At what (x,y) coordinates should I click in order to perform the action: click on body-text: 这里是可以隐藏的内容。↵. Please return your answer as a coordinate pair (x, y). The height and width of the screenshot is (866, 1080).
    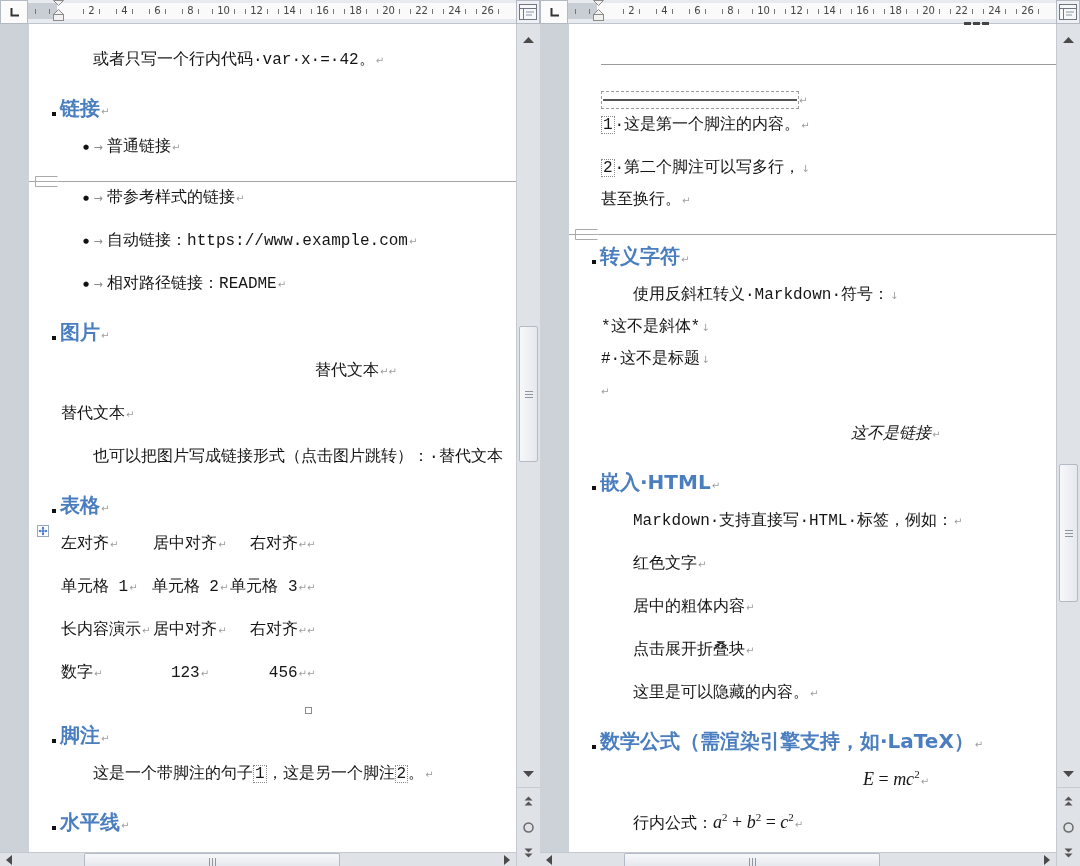
    Looking at the image, I should click on (726, 693).